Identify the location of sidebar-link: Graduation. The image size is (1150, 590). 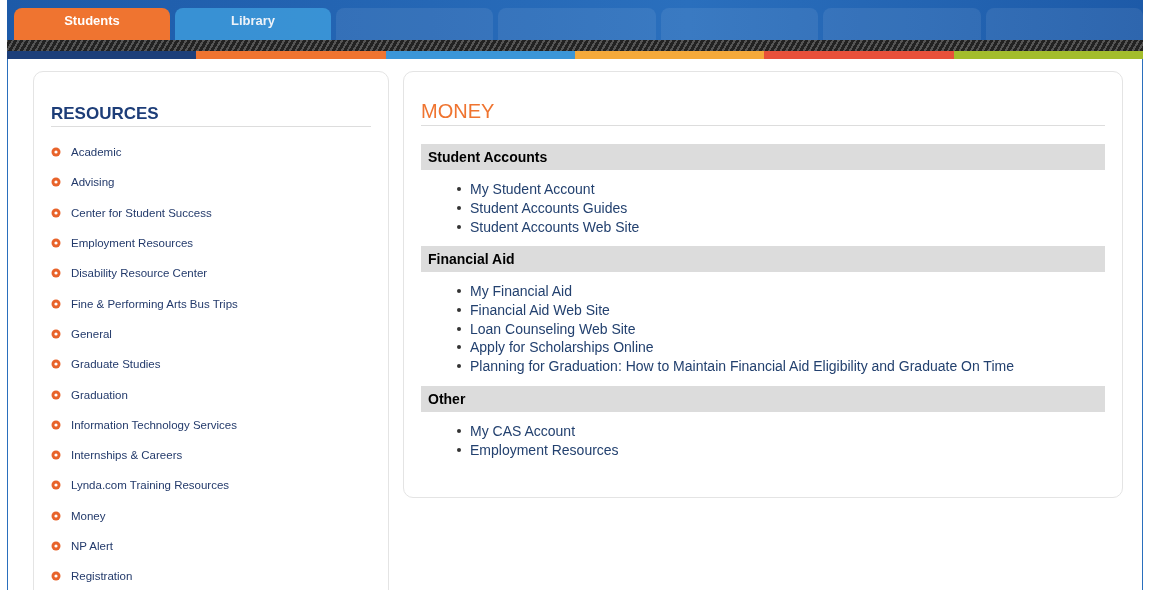
(99, 394).